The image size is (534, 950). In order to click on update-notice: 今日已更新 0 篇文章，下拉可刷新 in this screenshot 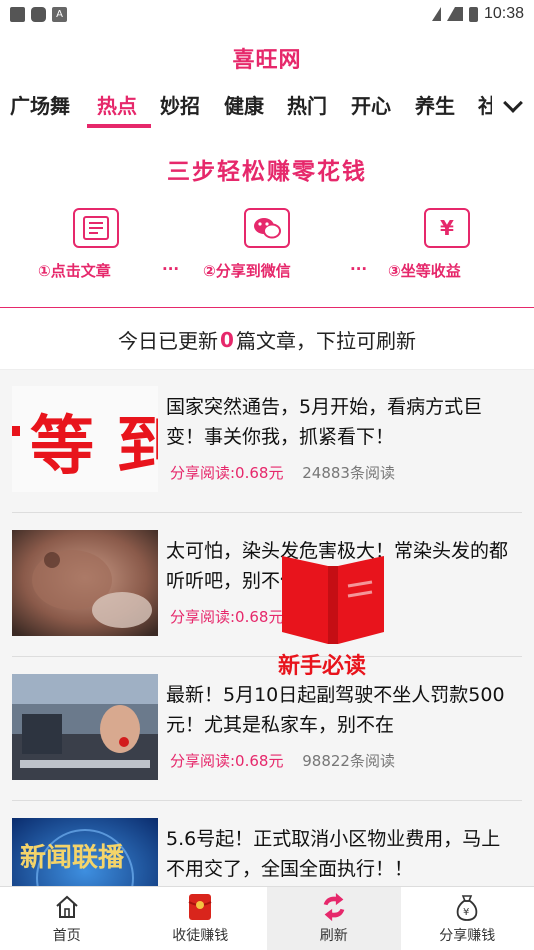, I will do `click(267, 340)`.